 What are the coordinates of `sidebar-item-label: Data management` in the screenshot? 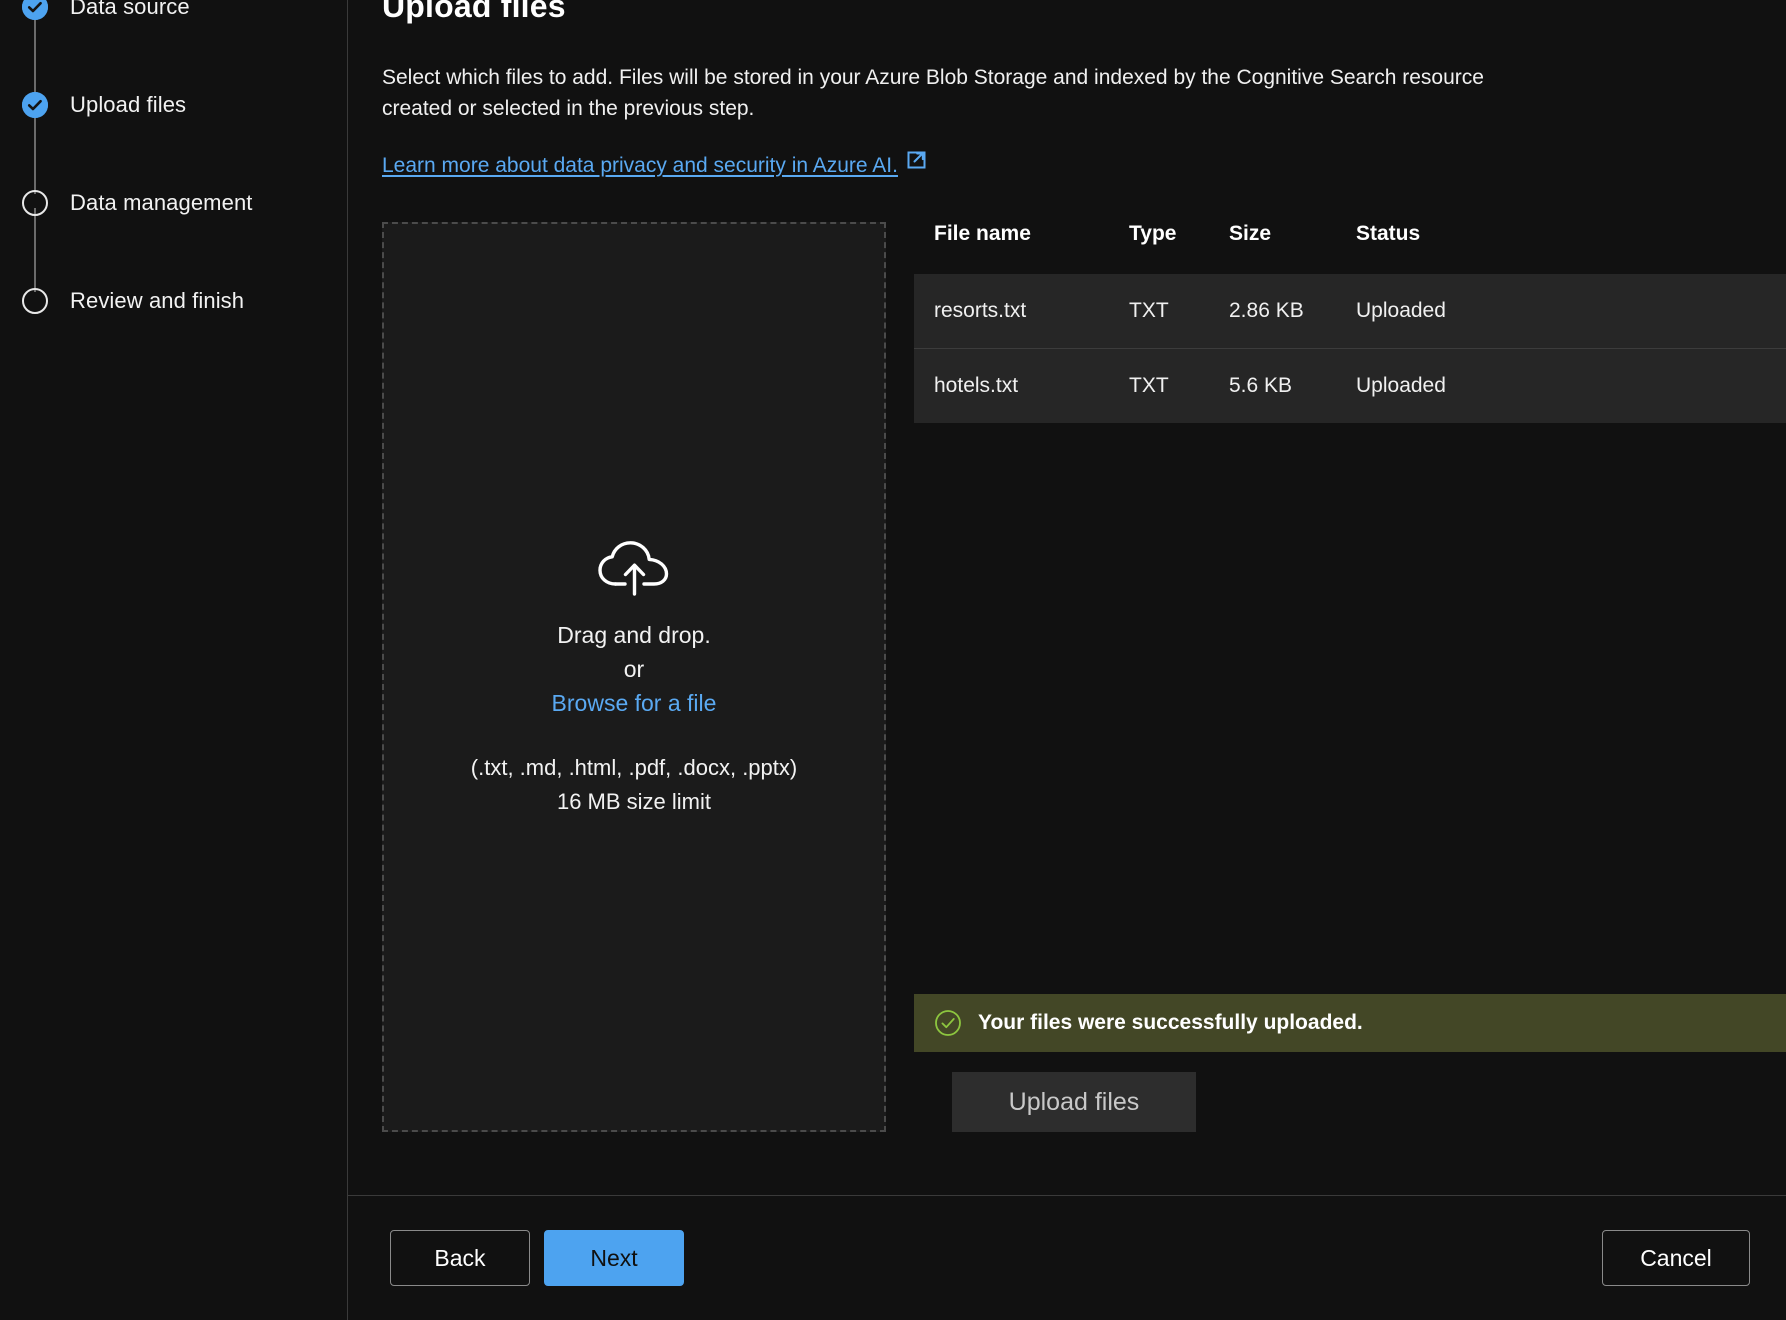 It's located at (161, 202).